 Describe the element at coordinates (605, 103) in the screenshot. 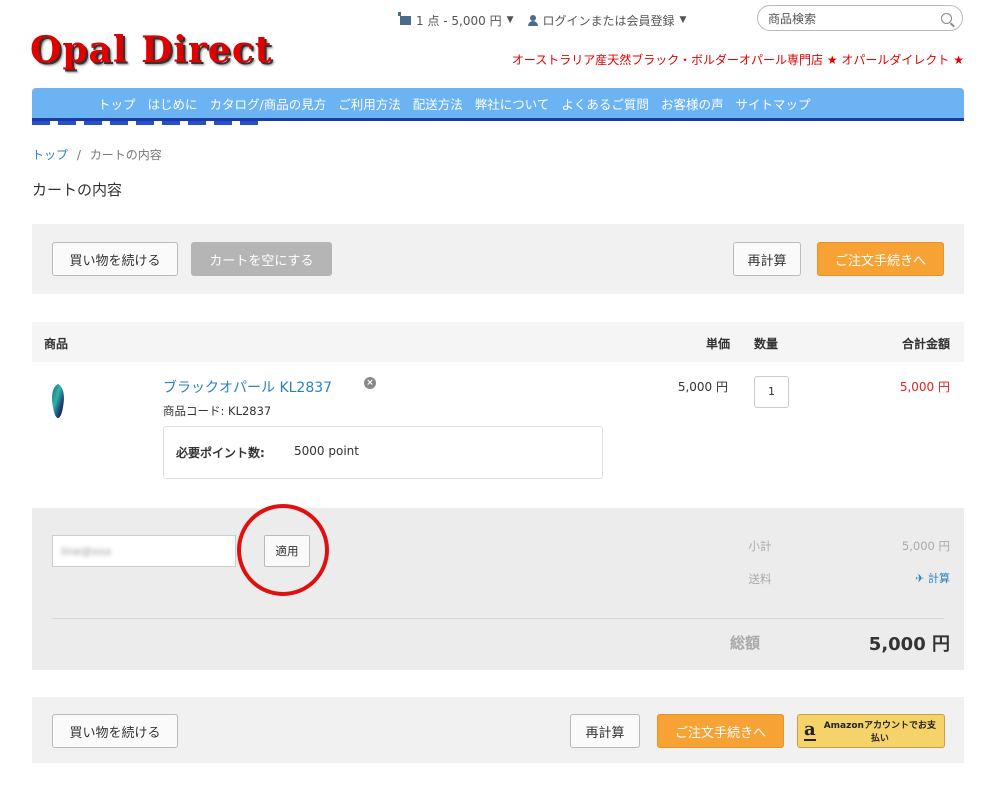

I see `nav-item-faq: よくあるご質問` at that location.